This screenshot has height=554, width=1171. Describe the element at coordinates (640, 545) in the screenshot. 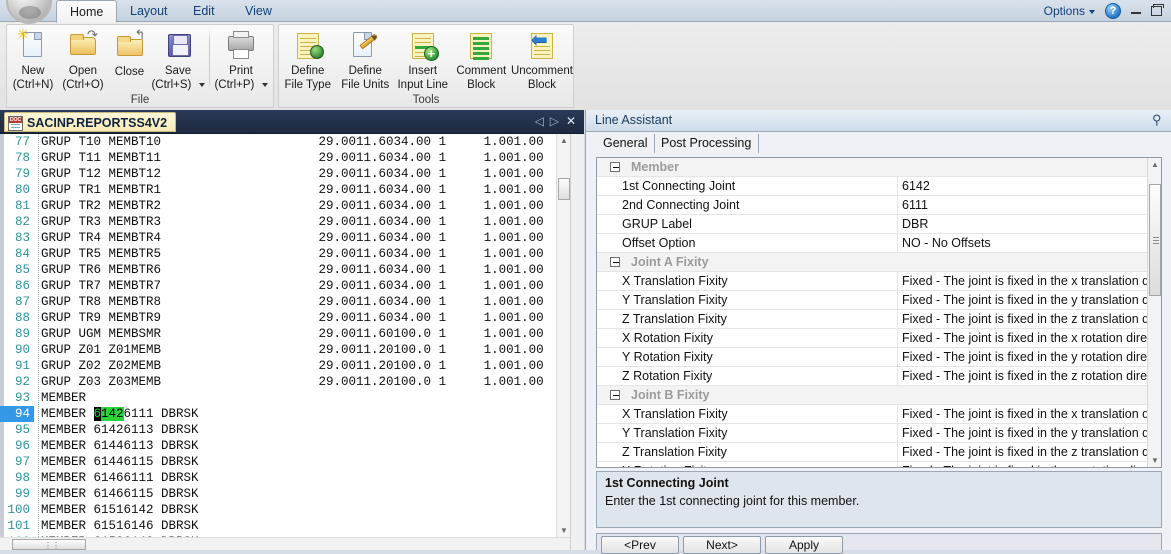

I see `prev-button: <Prev` at that location.